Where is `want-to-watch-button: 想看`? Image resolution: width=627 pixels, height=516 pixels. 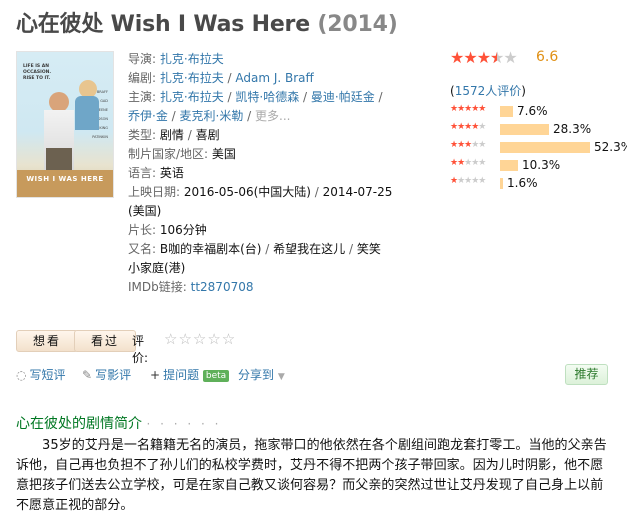
want-to-watch-button: 想看 is located at coordinates (47, 341).